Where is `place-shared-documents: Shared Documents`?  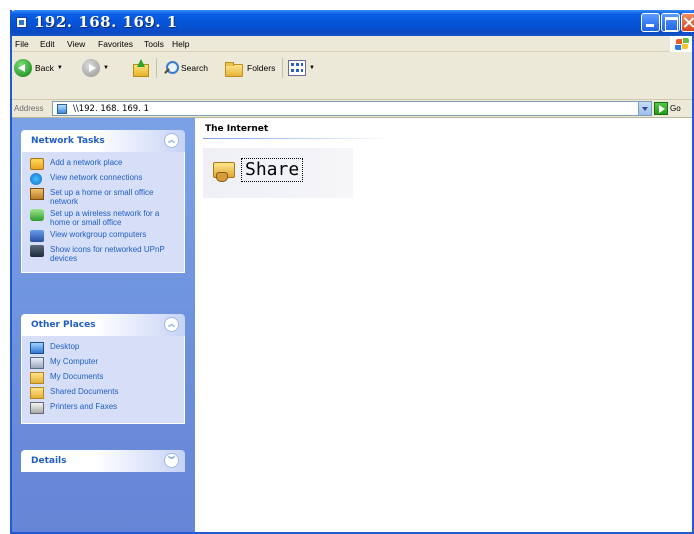 place-shared-documents: Shared Documents is located at coordinates (103, 393).